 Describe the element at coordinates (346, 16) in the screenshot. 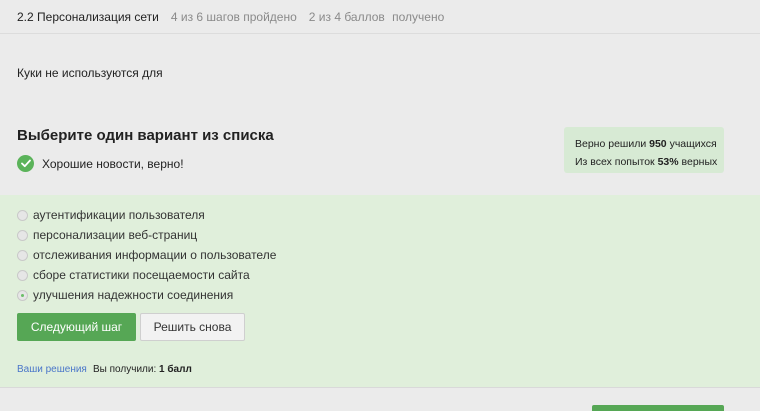

I see `score-points: 2 из 4 баллов` at that location.